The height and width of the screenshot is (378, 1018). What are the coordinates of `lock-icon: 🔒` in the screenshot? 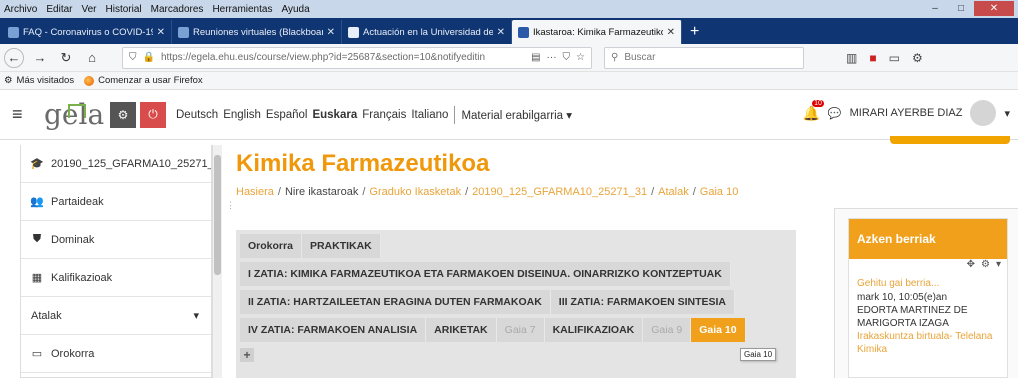 It's located at (149, 57).